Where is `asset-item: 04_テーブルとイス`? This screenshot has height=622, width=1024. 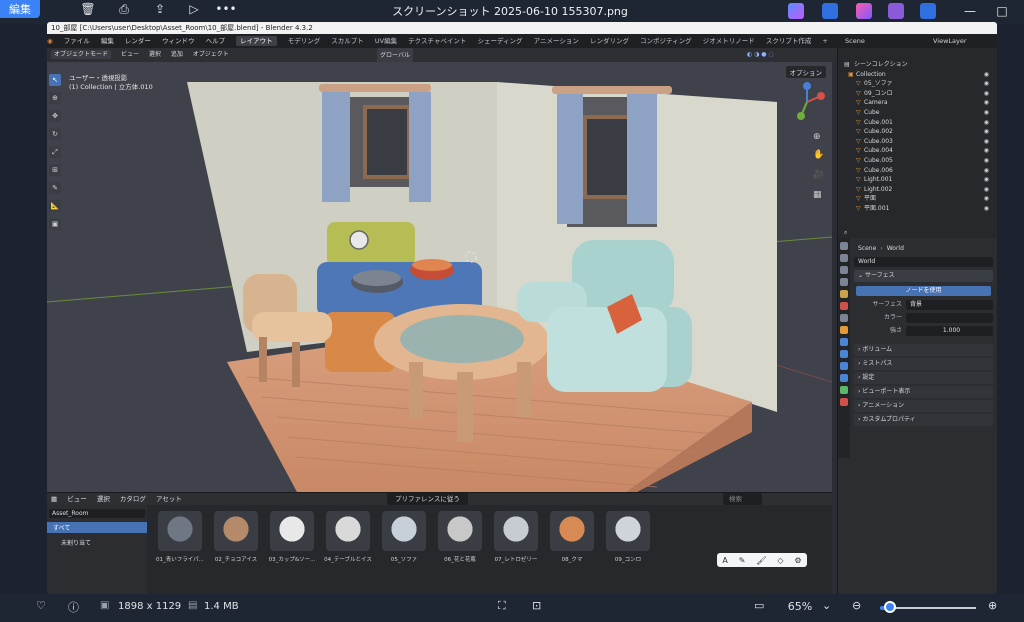
asset-item: 04_テーブルとイス is located at coordinates (348, 542).